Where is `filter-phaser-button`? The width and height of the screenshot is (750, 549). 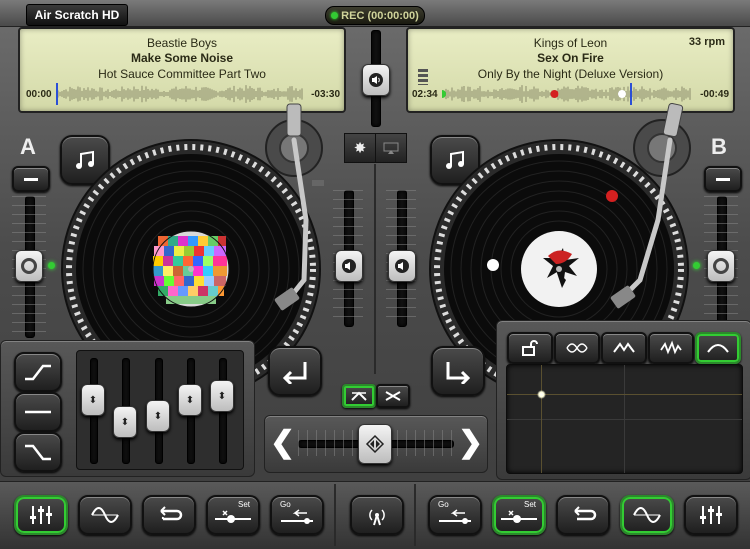
filter-phaser-button is located at coordinates (577, 348).